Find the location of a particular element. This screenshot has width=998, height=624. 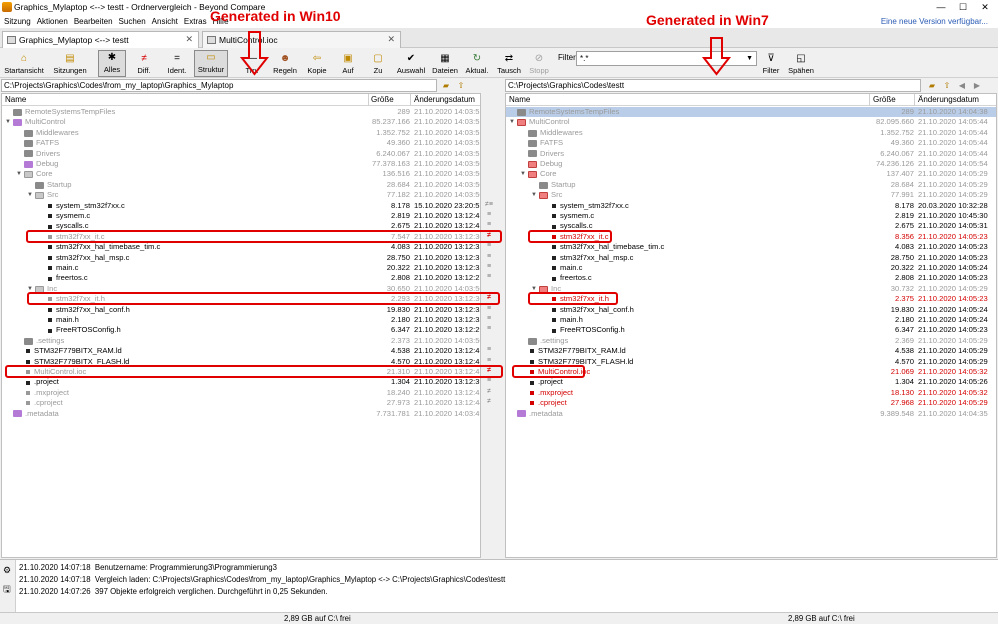

file-row: .mxproject 18.130 21.10.2020 14:05:32 is located at coordinates (751, 393).